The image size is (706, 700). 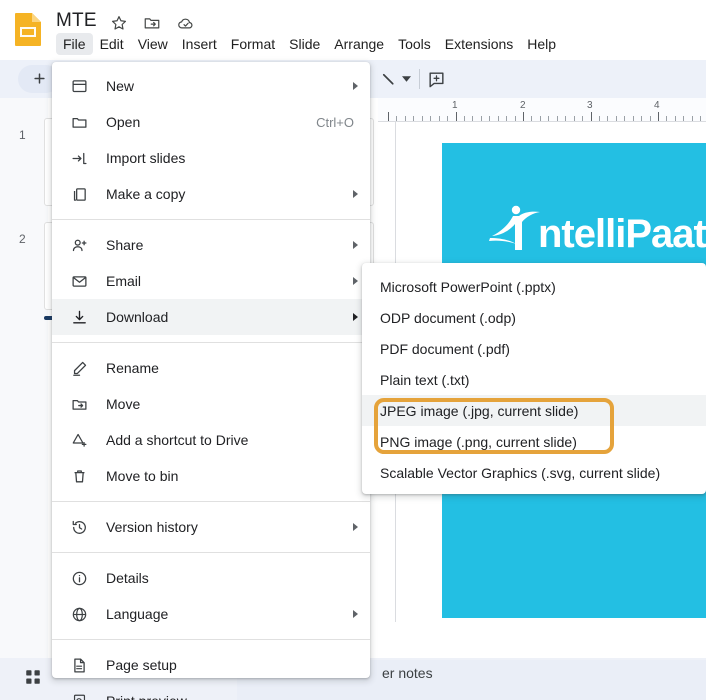 I want to click on star-icon, so click(x=119, y=23).